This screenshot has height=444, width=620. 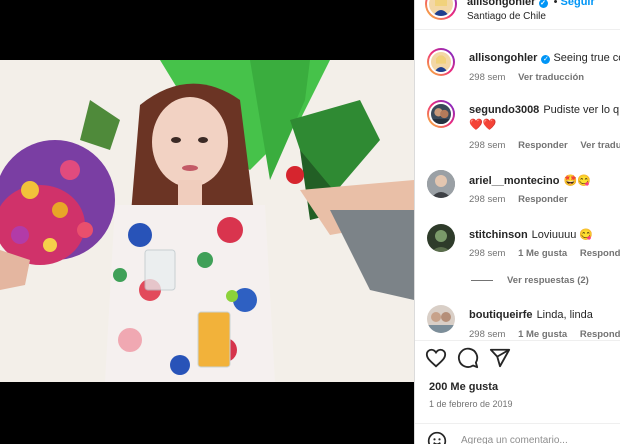 I want to click on author-username: allisongohler, so click(x=501, y=4).